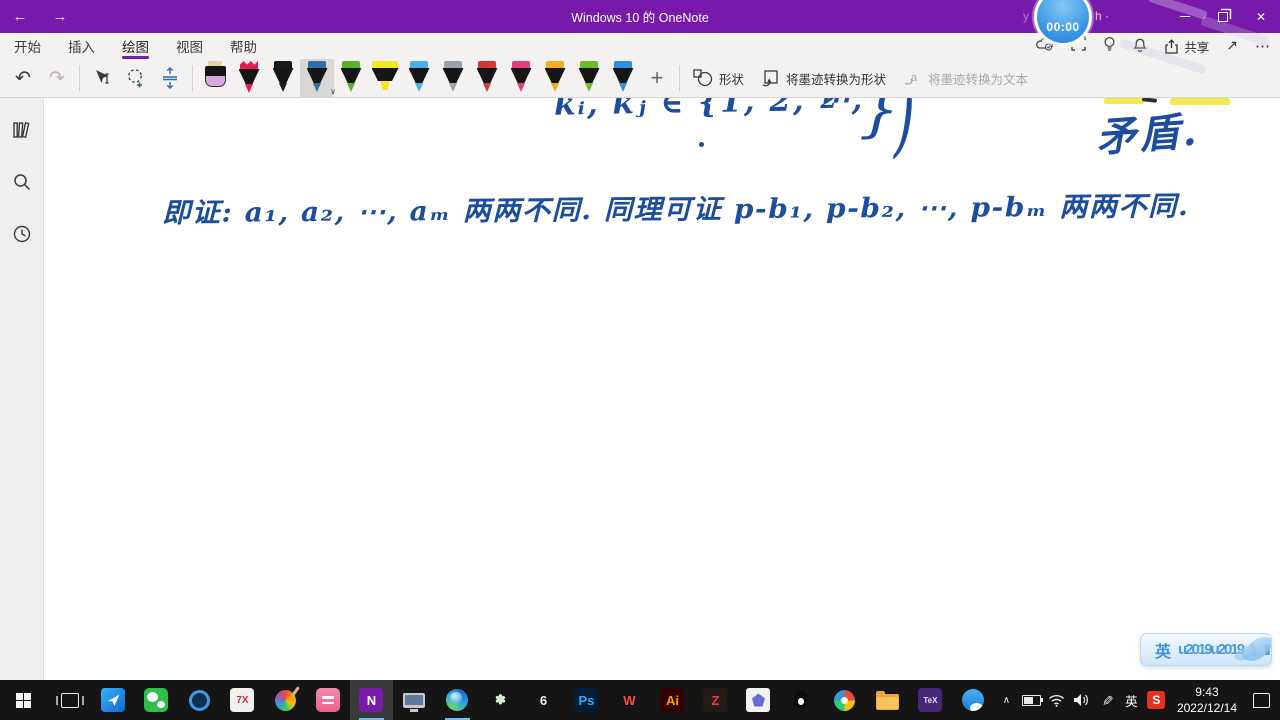  What do you see at coordinates (135, 46) in the screenshot?
I see `tab-draw: 绘图` at bounding box center [135, 46].